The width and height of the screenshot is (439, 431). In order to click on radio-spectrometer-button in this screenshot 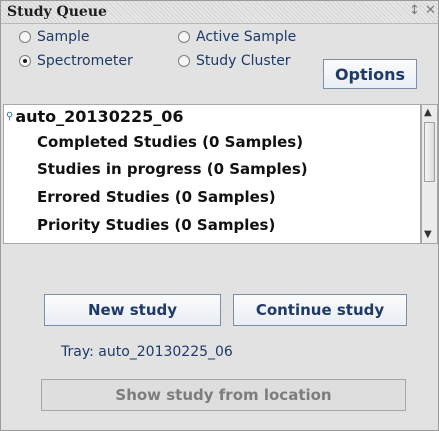, I will do `click(25, 61)`.